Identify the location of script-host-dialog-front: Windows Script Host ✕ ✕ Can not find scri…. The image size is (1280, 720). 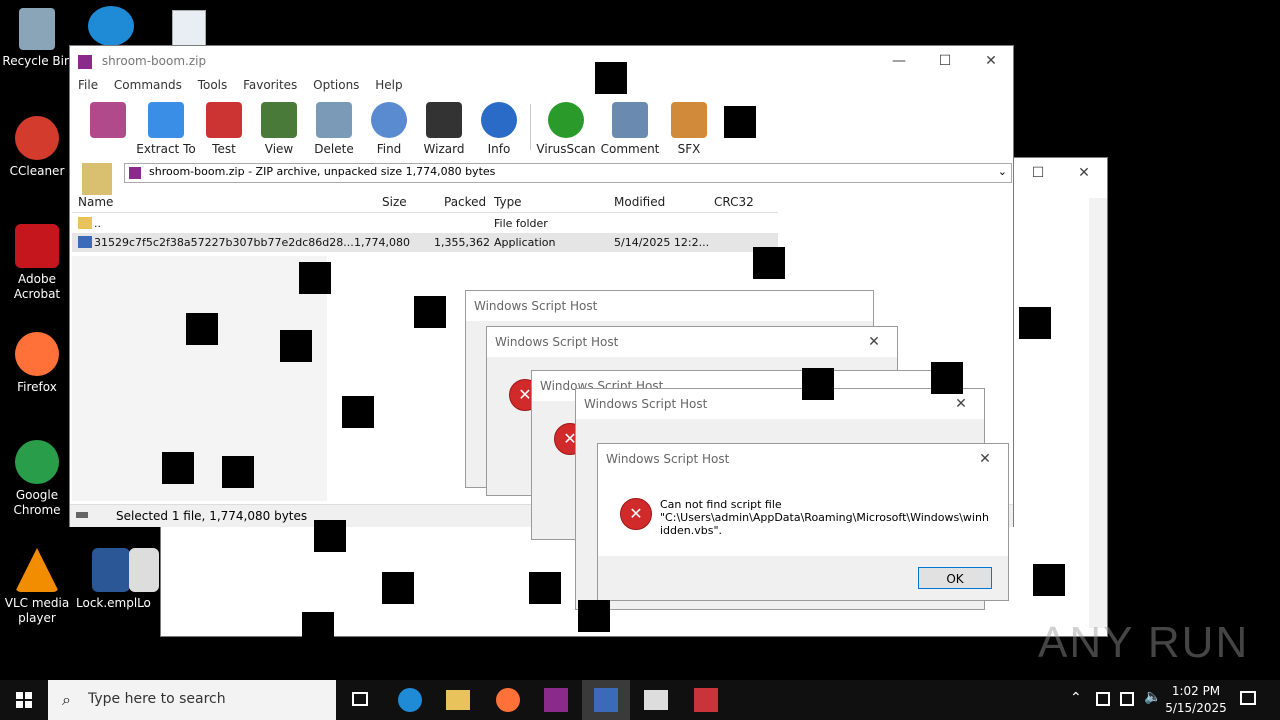
(803, 522).